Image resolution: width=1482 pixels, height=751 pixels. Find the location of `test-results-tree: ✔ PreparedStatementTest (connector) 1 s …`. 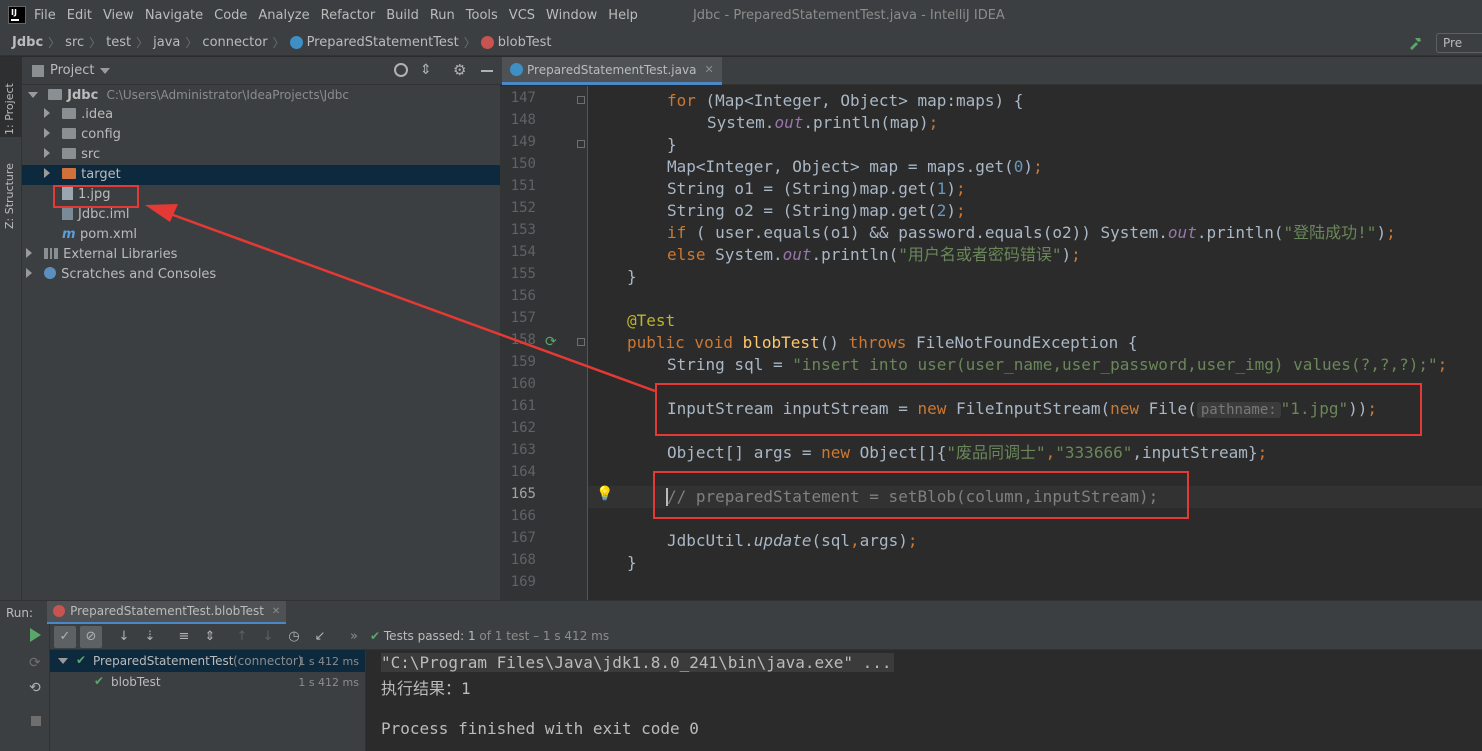

test-results-tree: ✔ PreparedStatementTest (connector) 1 s … is located at coordinates (208, 700).